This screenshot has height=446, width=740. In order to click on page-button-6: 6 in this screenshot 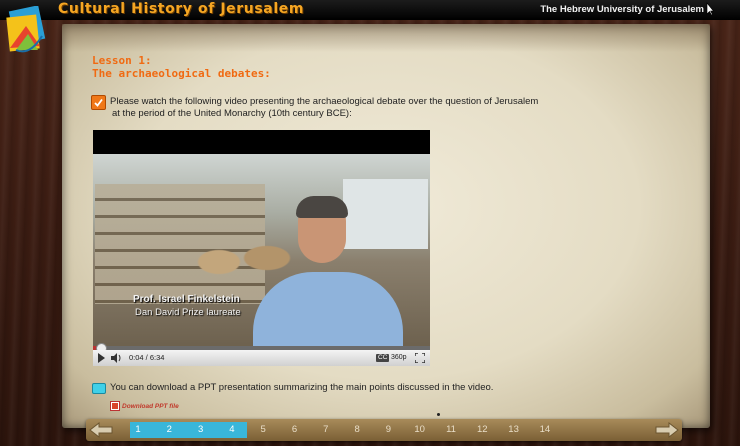, I will do `click(295, 430)`.